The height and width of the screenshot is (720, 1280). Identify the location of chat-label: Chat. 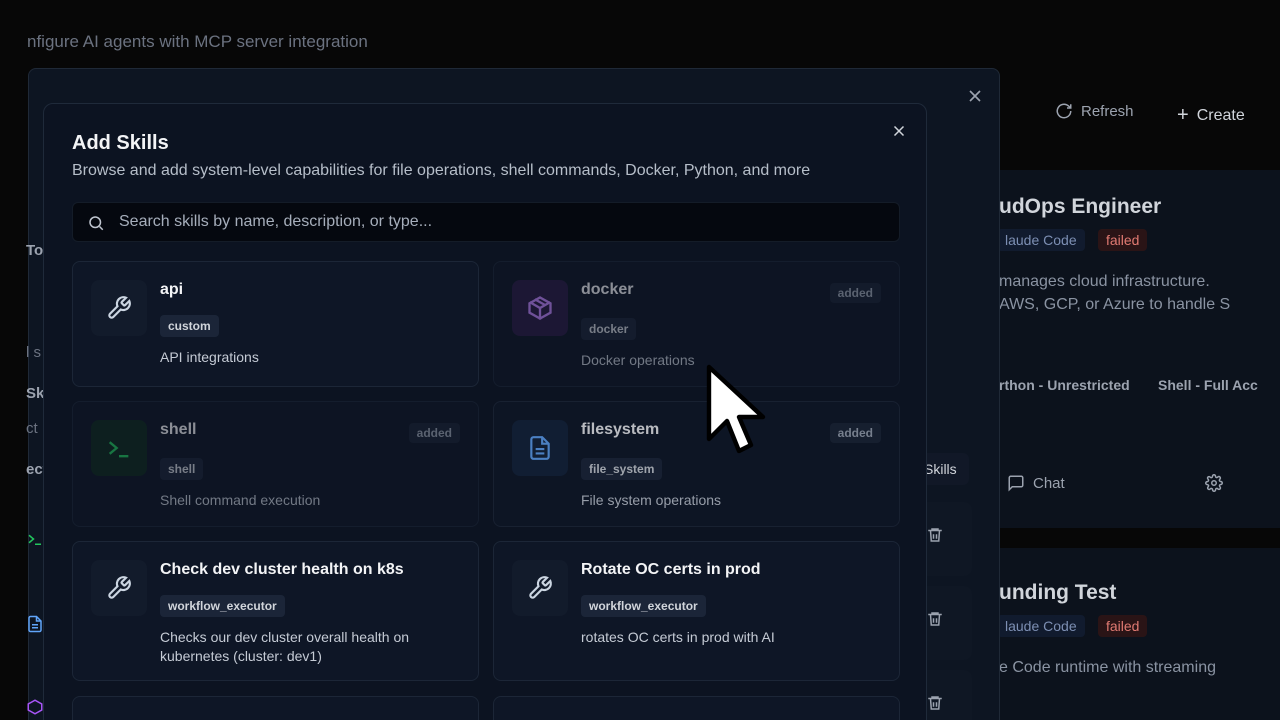
(1049, 483).